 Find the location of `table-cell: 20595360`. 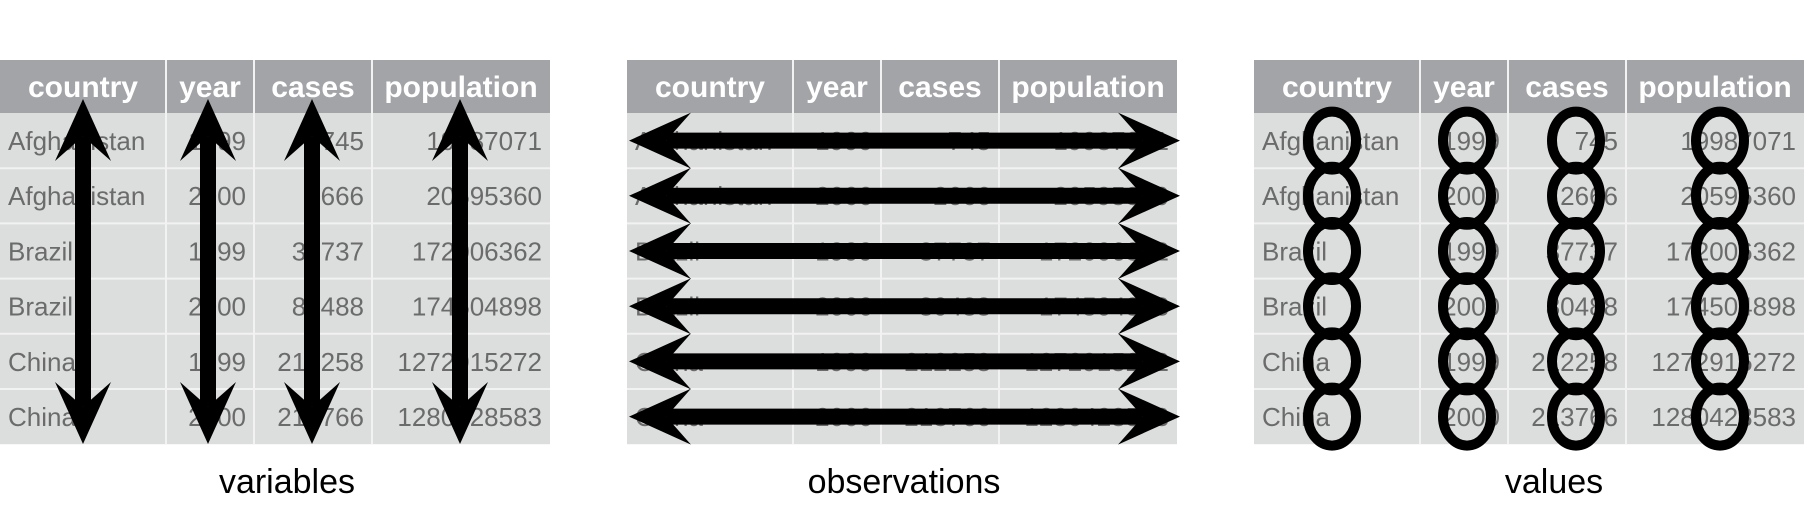

table-cell: 20595360 is located at coordinates (484, 196).